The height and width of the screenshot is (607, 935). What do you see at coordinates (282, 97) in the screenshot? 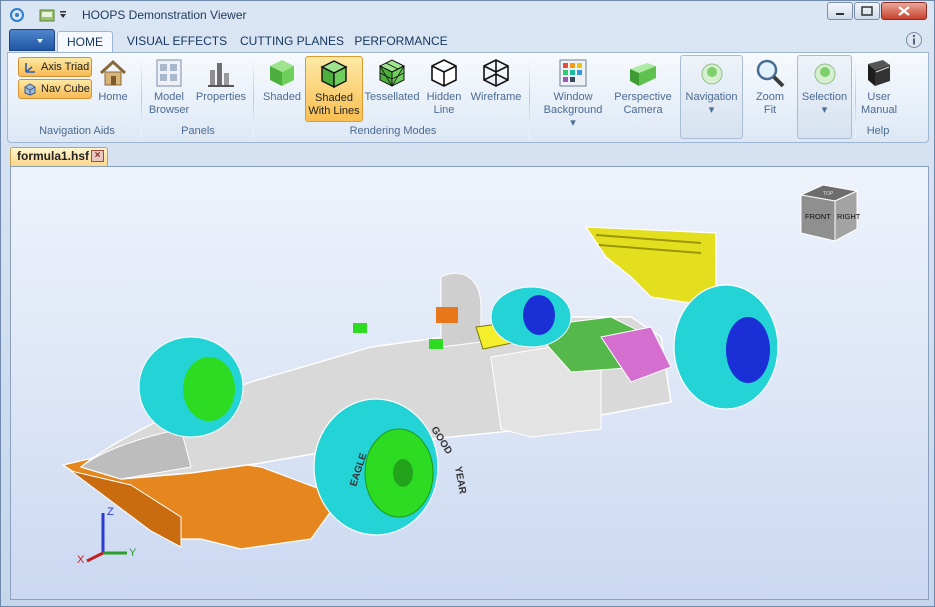
I see `shaded-label: Shaded` at bounding box center [282, 97].